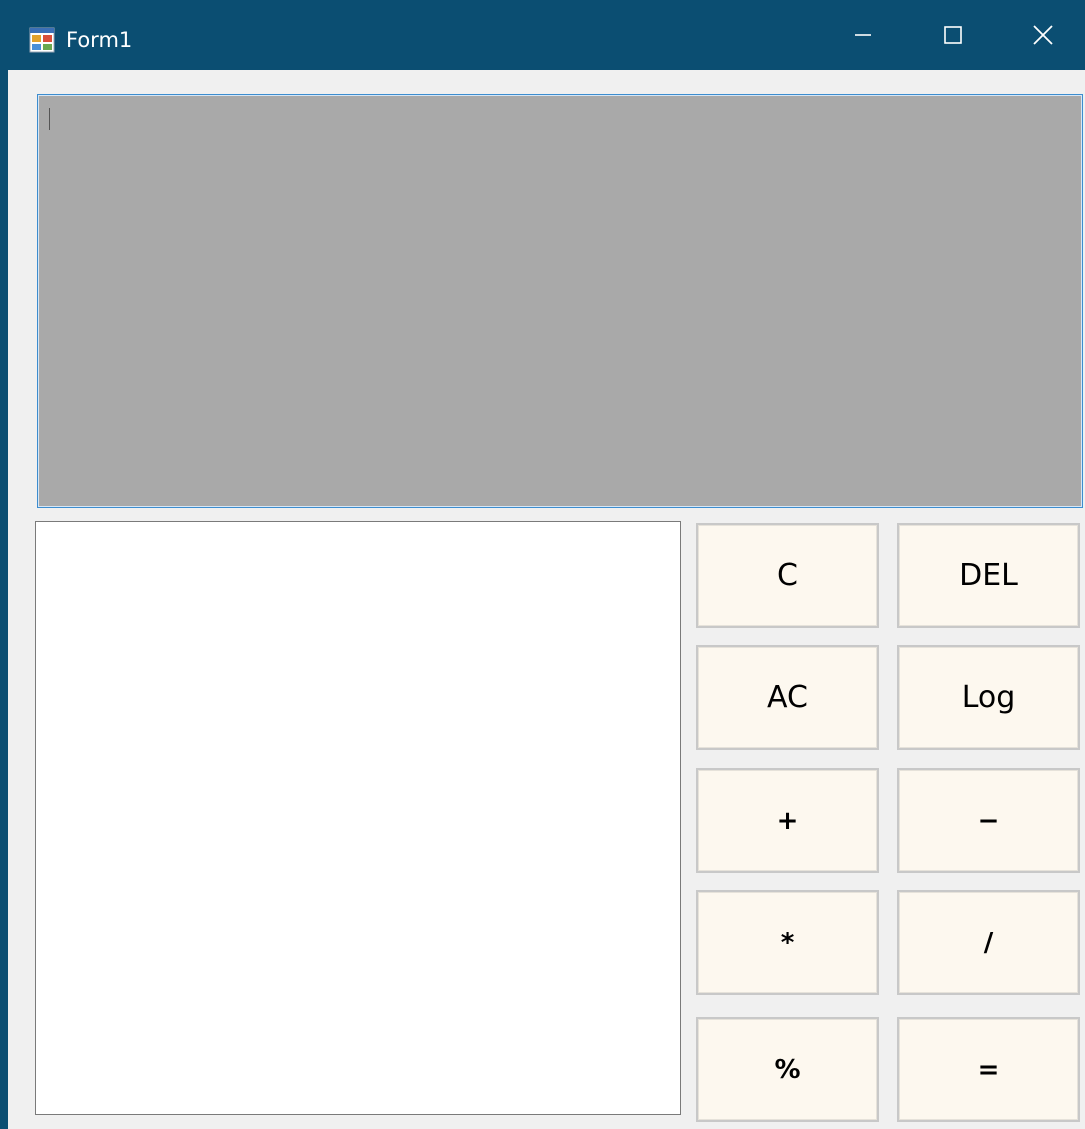  Describe the element at coordinates (787, 697) in the screenshot. I see `all-clear-button: AC` at that location.